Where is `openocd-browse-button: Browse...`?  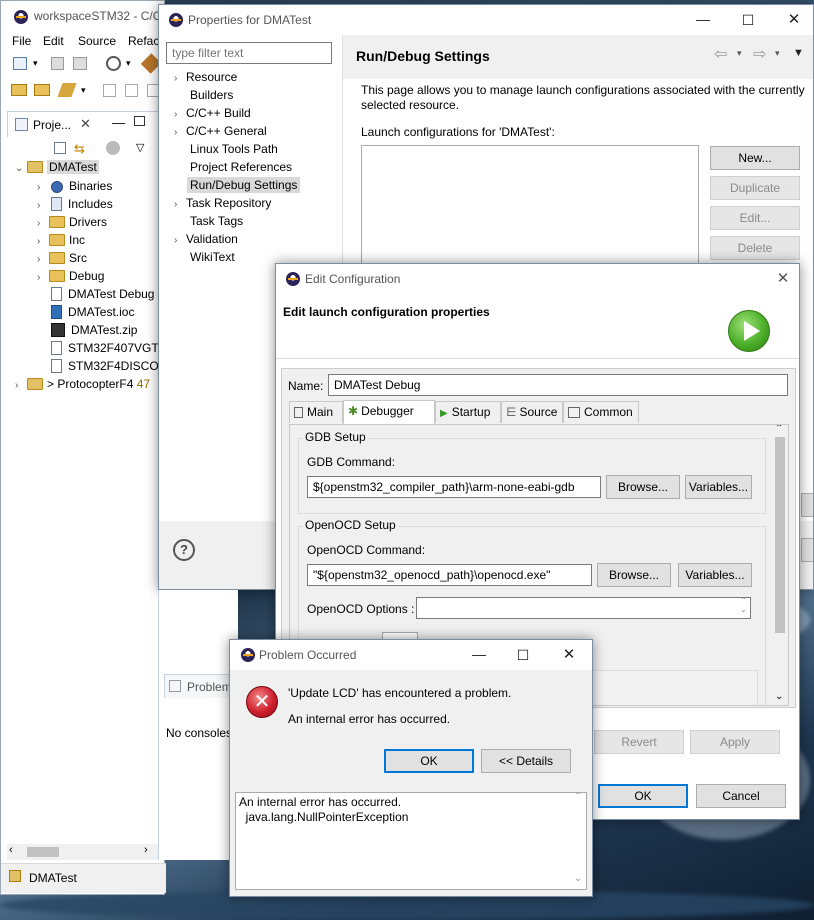 openocd-browse-button: Browse... is located at coordinates (634, 575).